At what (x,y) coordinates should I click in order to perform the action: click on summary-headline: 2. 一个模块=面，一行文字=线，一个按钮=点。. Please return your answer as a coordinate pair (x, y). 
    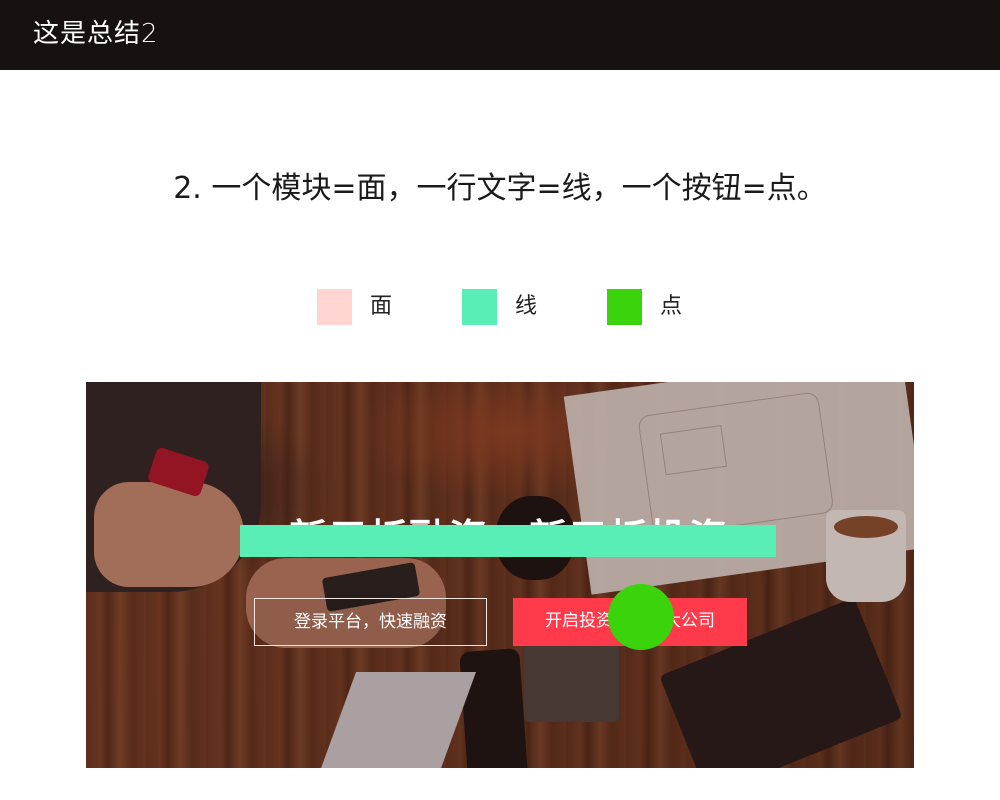
    Looking at the image, I should click on (500, 188).